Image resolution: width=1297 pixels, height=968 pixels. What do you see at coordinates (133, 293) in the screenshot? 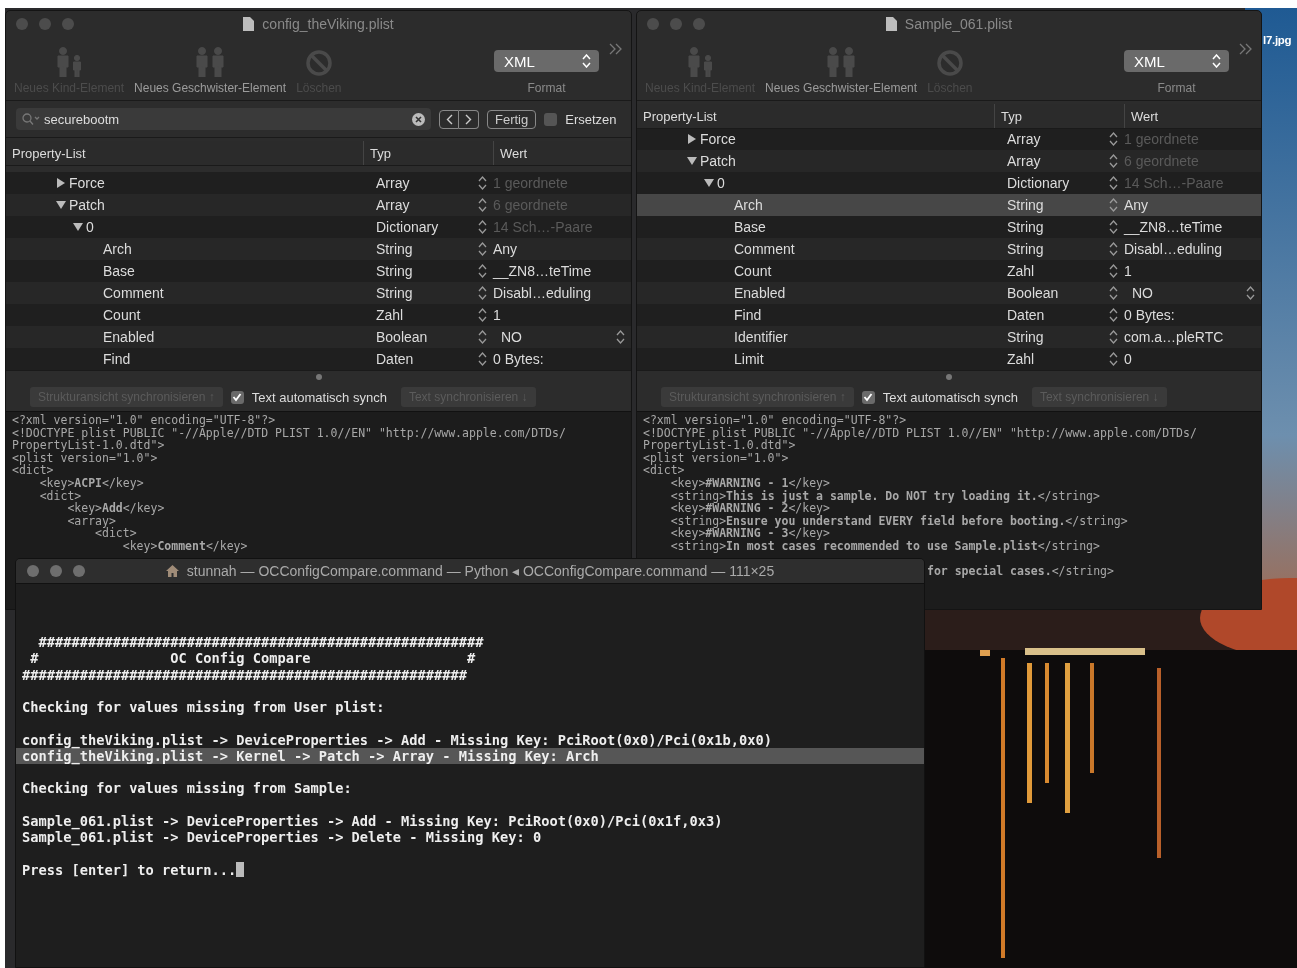
I see `table-cell: Comment` at bounding box center [133, 293].